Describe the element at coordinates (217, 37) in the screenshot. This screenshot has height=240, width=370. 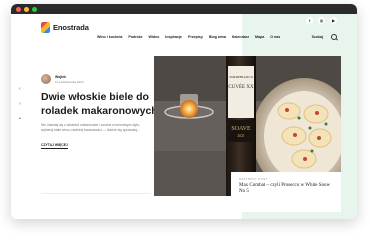
I see `nav-item-blog-wina: Blog wina` at that location.